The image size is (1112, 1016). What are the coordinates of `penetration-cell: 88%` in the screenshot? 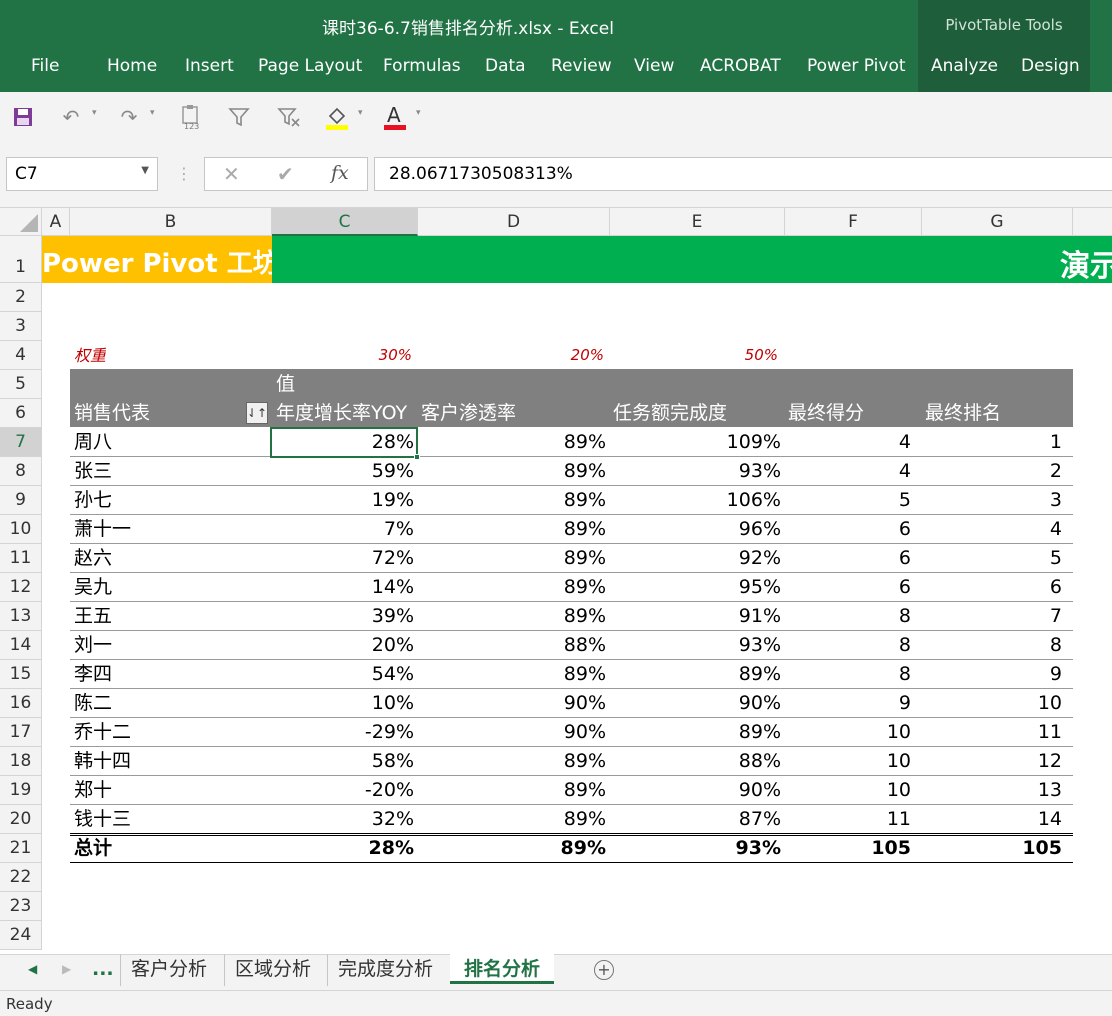 It's located at (512, 645).